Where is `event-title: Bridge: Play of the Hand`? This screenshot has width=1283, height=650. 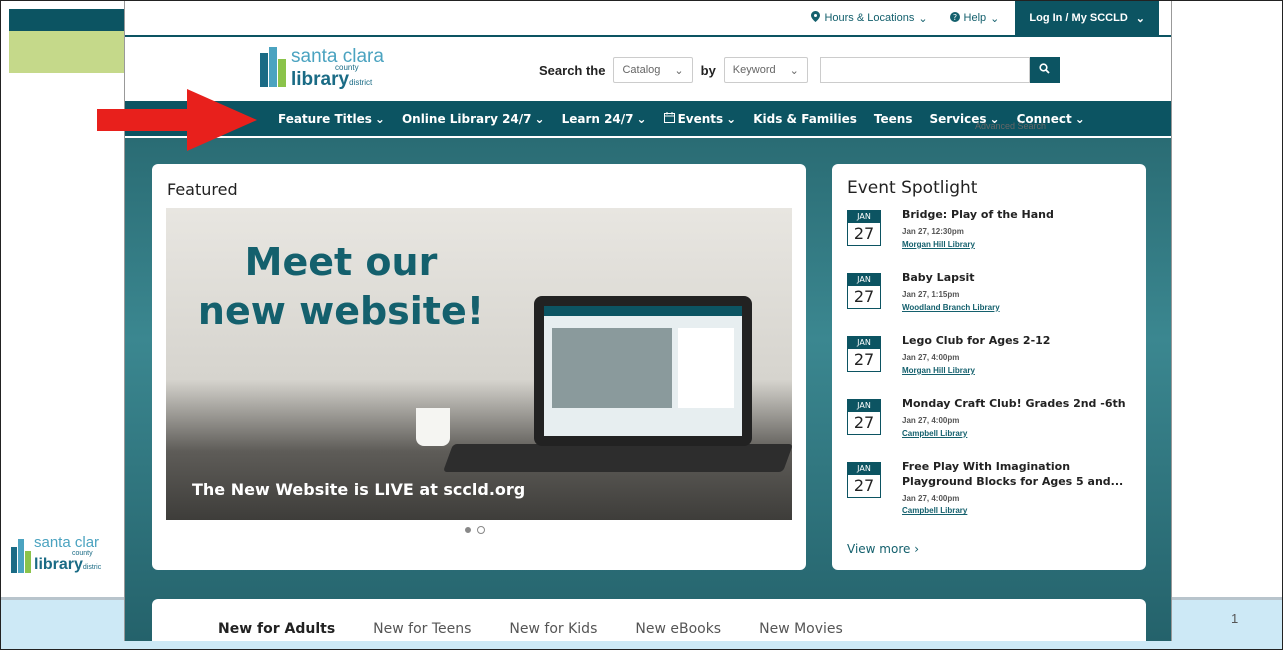 event-title: Bridge: Play of the Hand is located at coordinates (1017, 215).